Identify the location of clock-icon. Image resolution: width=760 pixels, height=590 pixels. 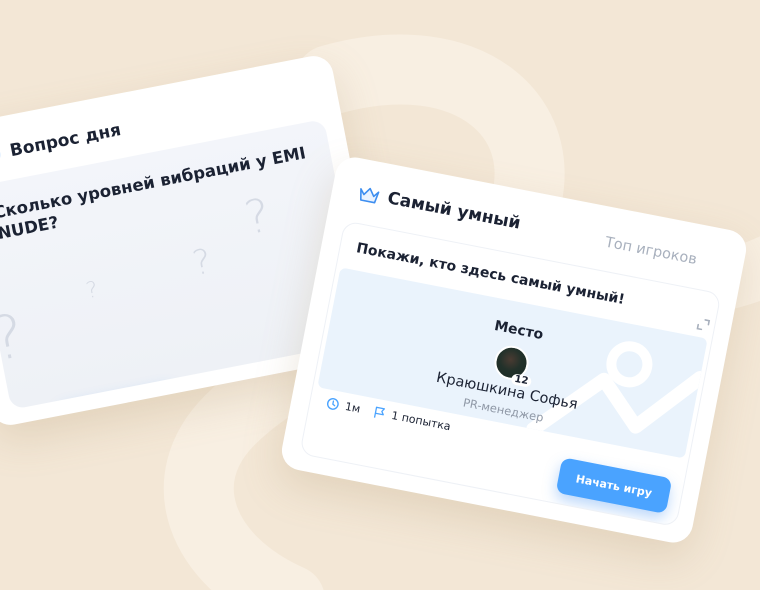
(332, 404).